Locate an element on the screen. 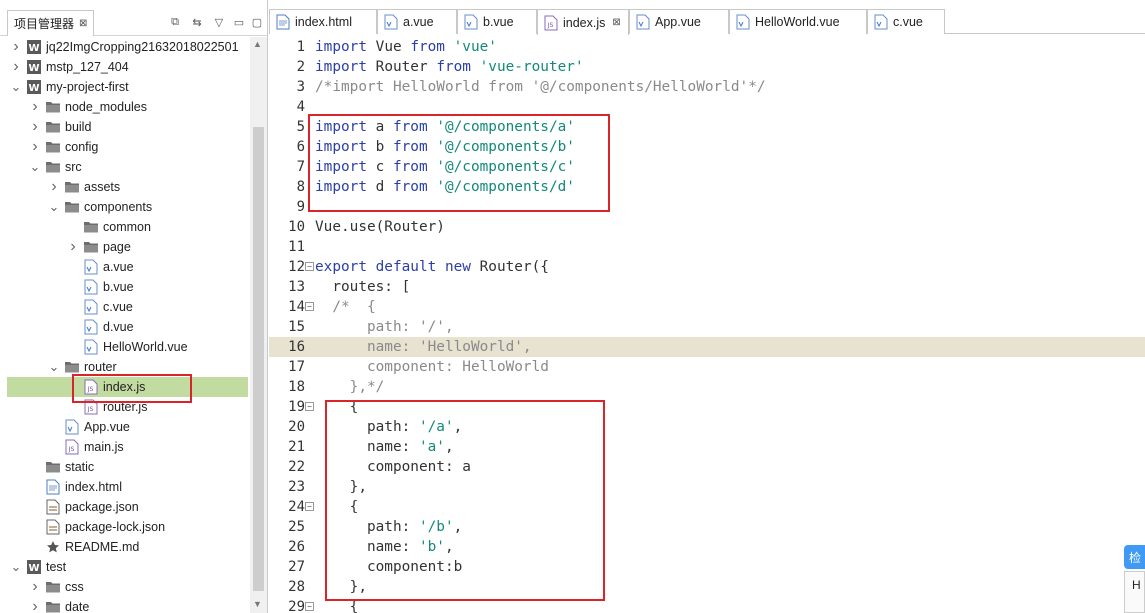 This screenshot has width=1145, height=613. tree-item-package-json: package.json is located at coordinates (125, 507).